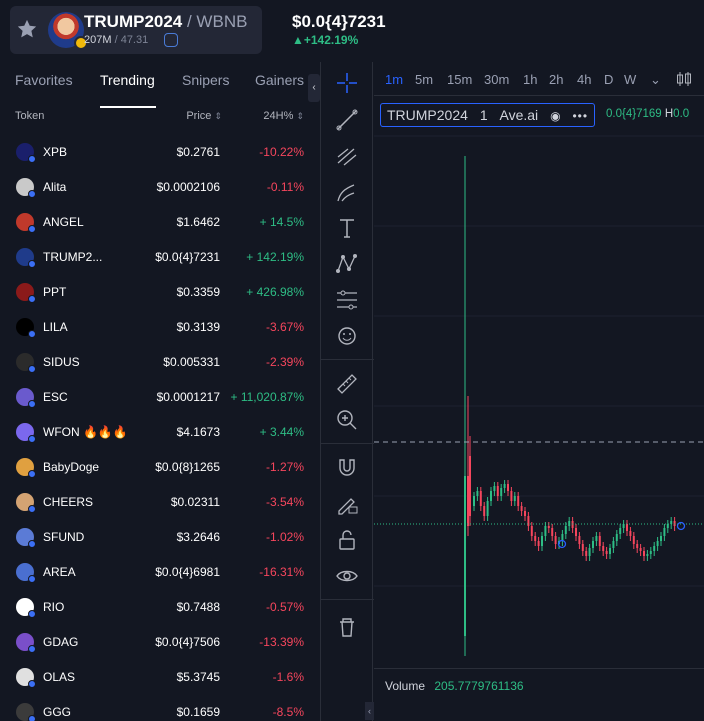 The height and width of the screenshot is (721, 704). What do you see at coordinates (204, 116) in the screenshot?
I see `col-price: Price ⇕` at bounding box center [204, 116].